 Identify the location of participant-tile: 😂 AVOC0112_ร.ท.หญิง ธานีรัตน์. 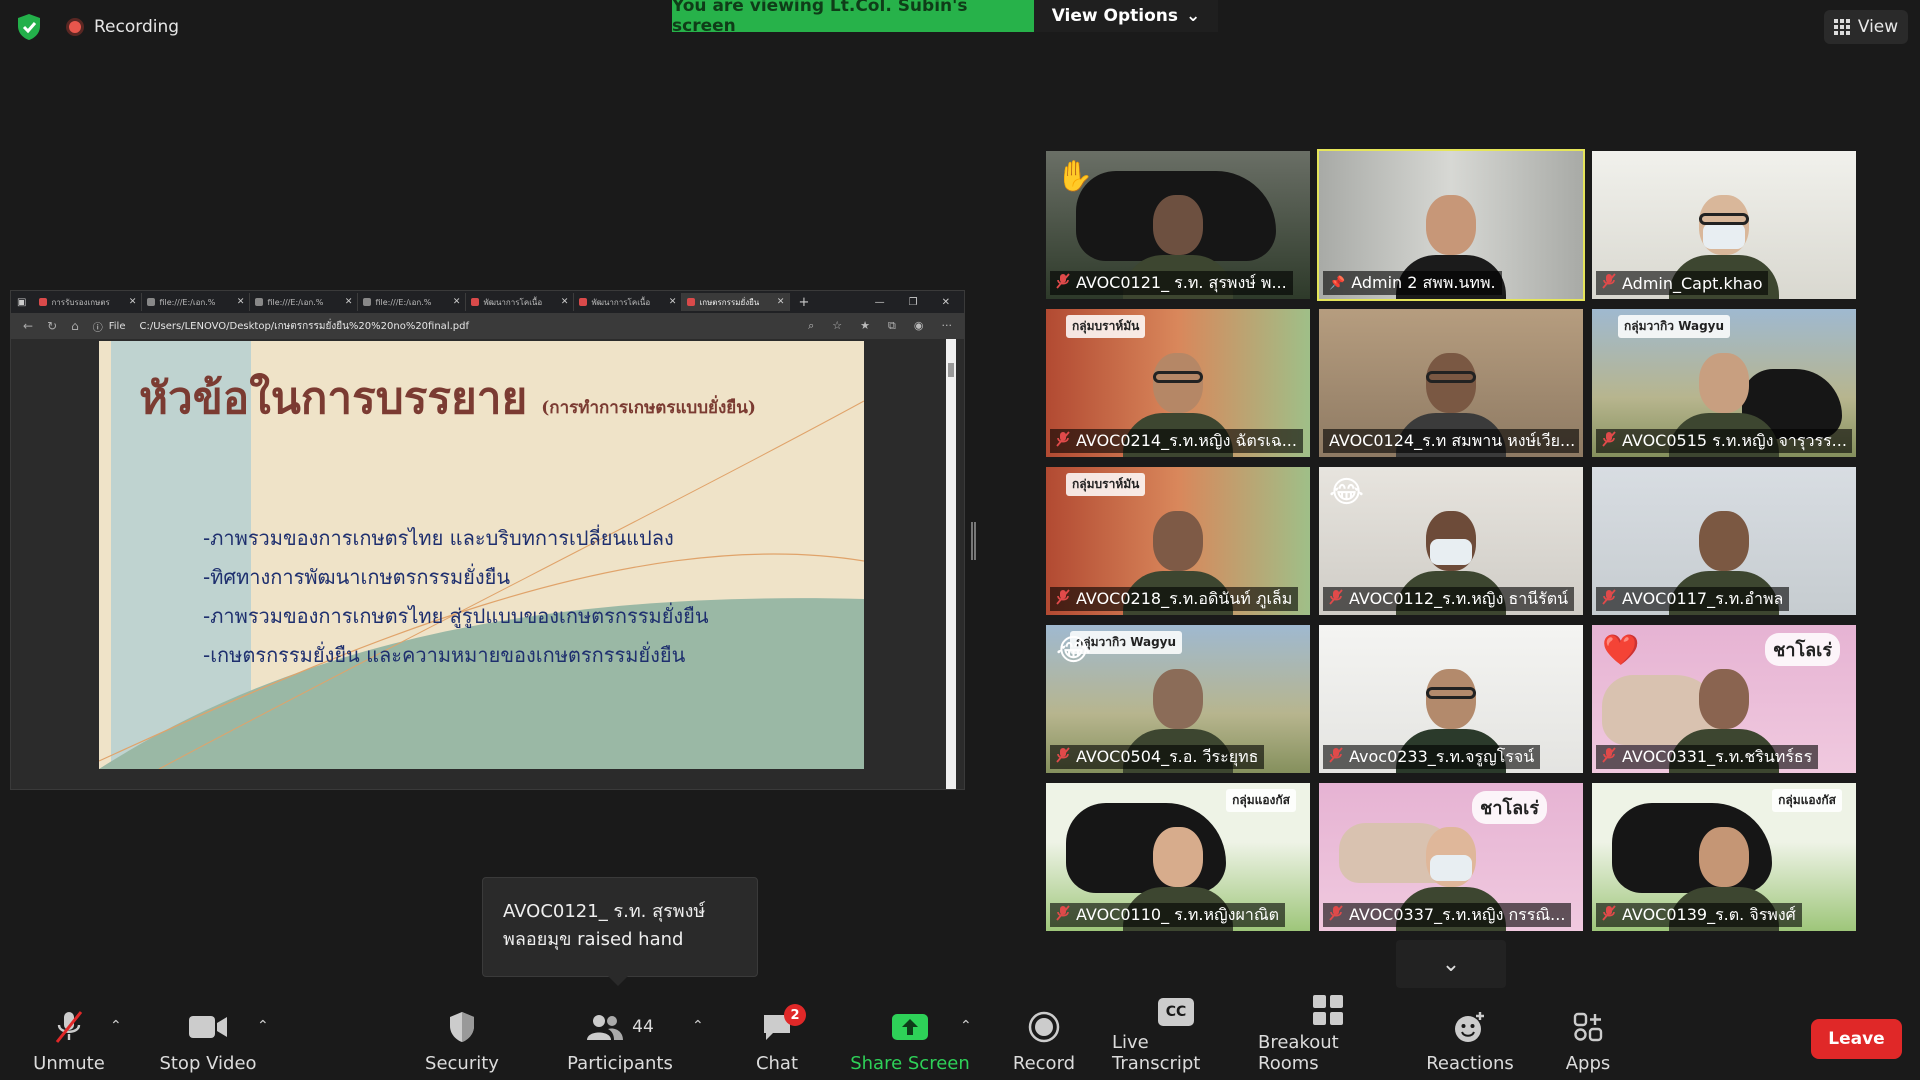
(1451, 541).